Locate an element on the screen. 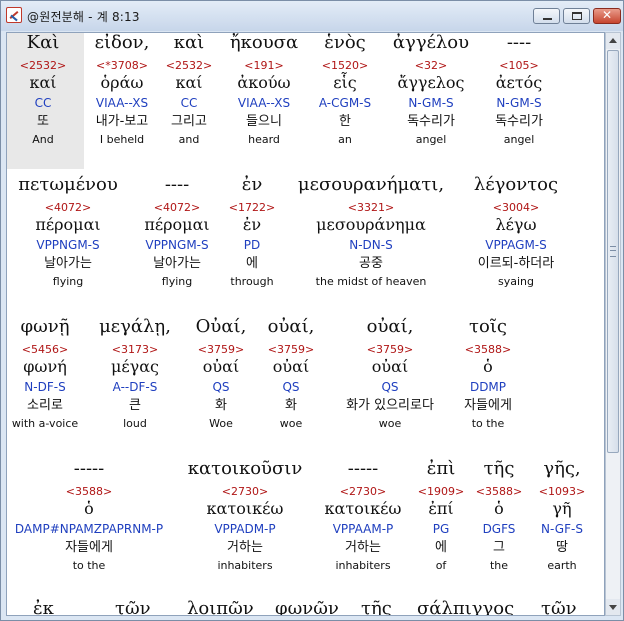 Image resolution: width=624 pixels, height=621 pixels. lemma: ἄγγελος is located at coordinates (431, 82).